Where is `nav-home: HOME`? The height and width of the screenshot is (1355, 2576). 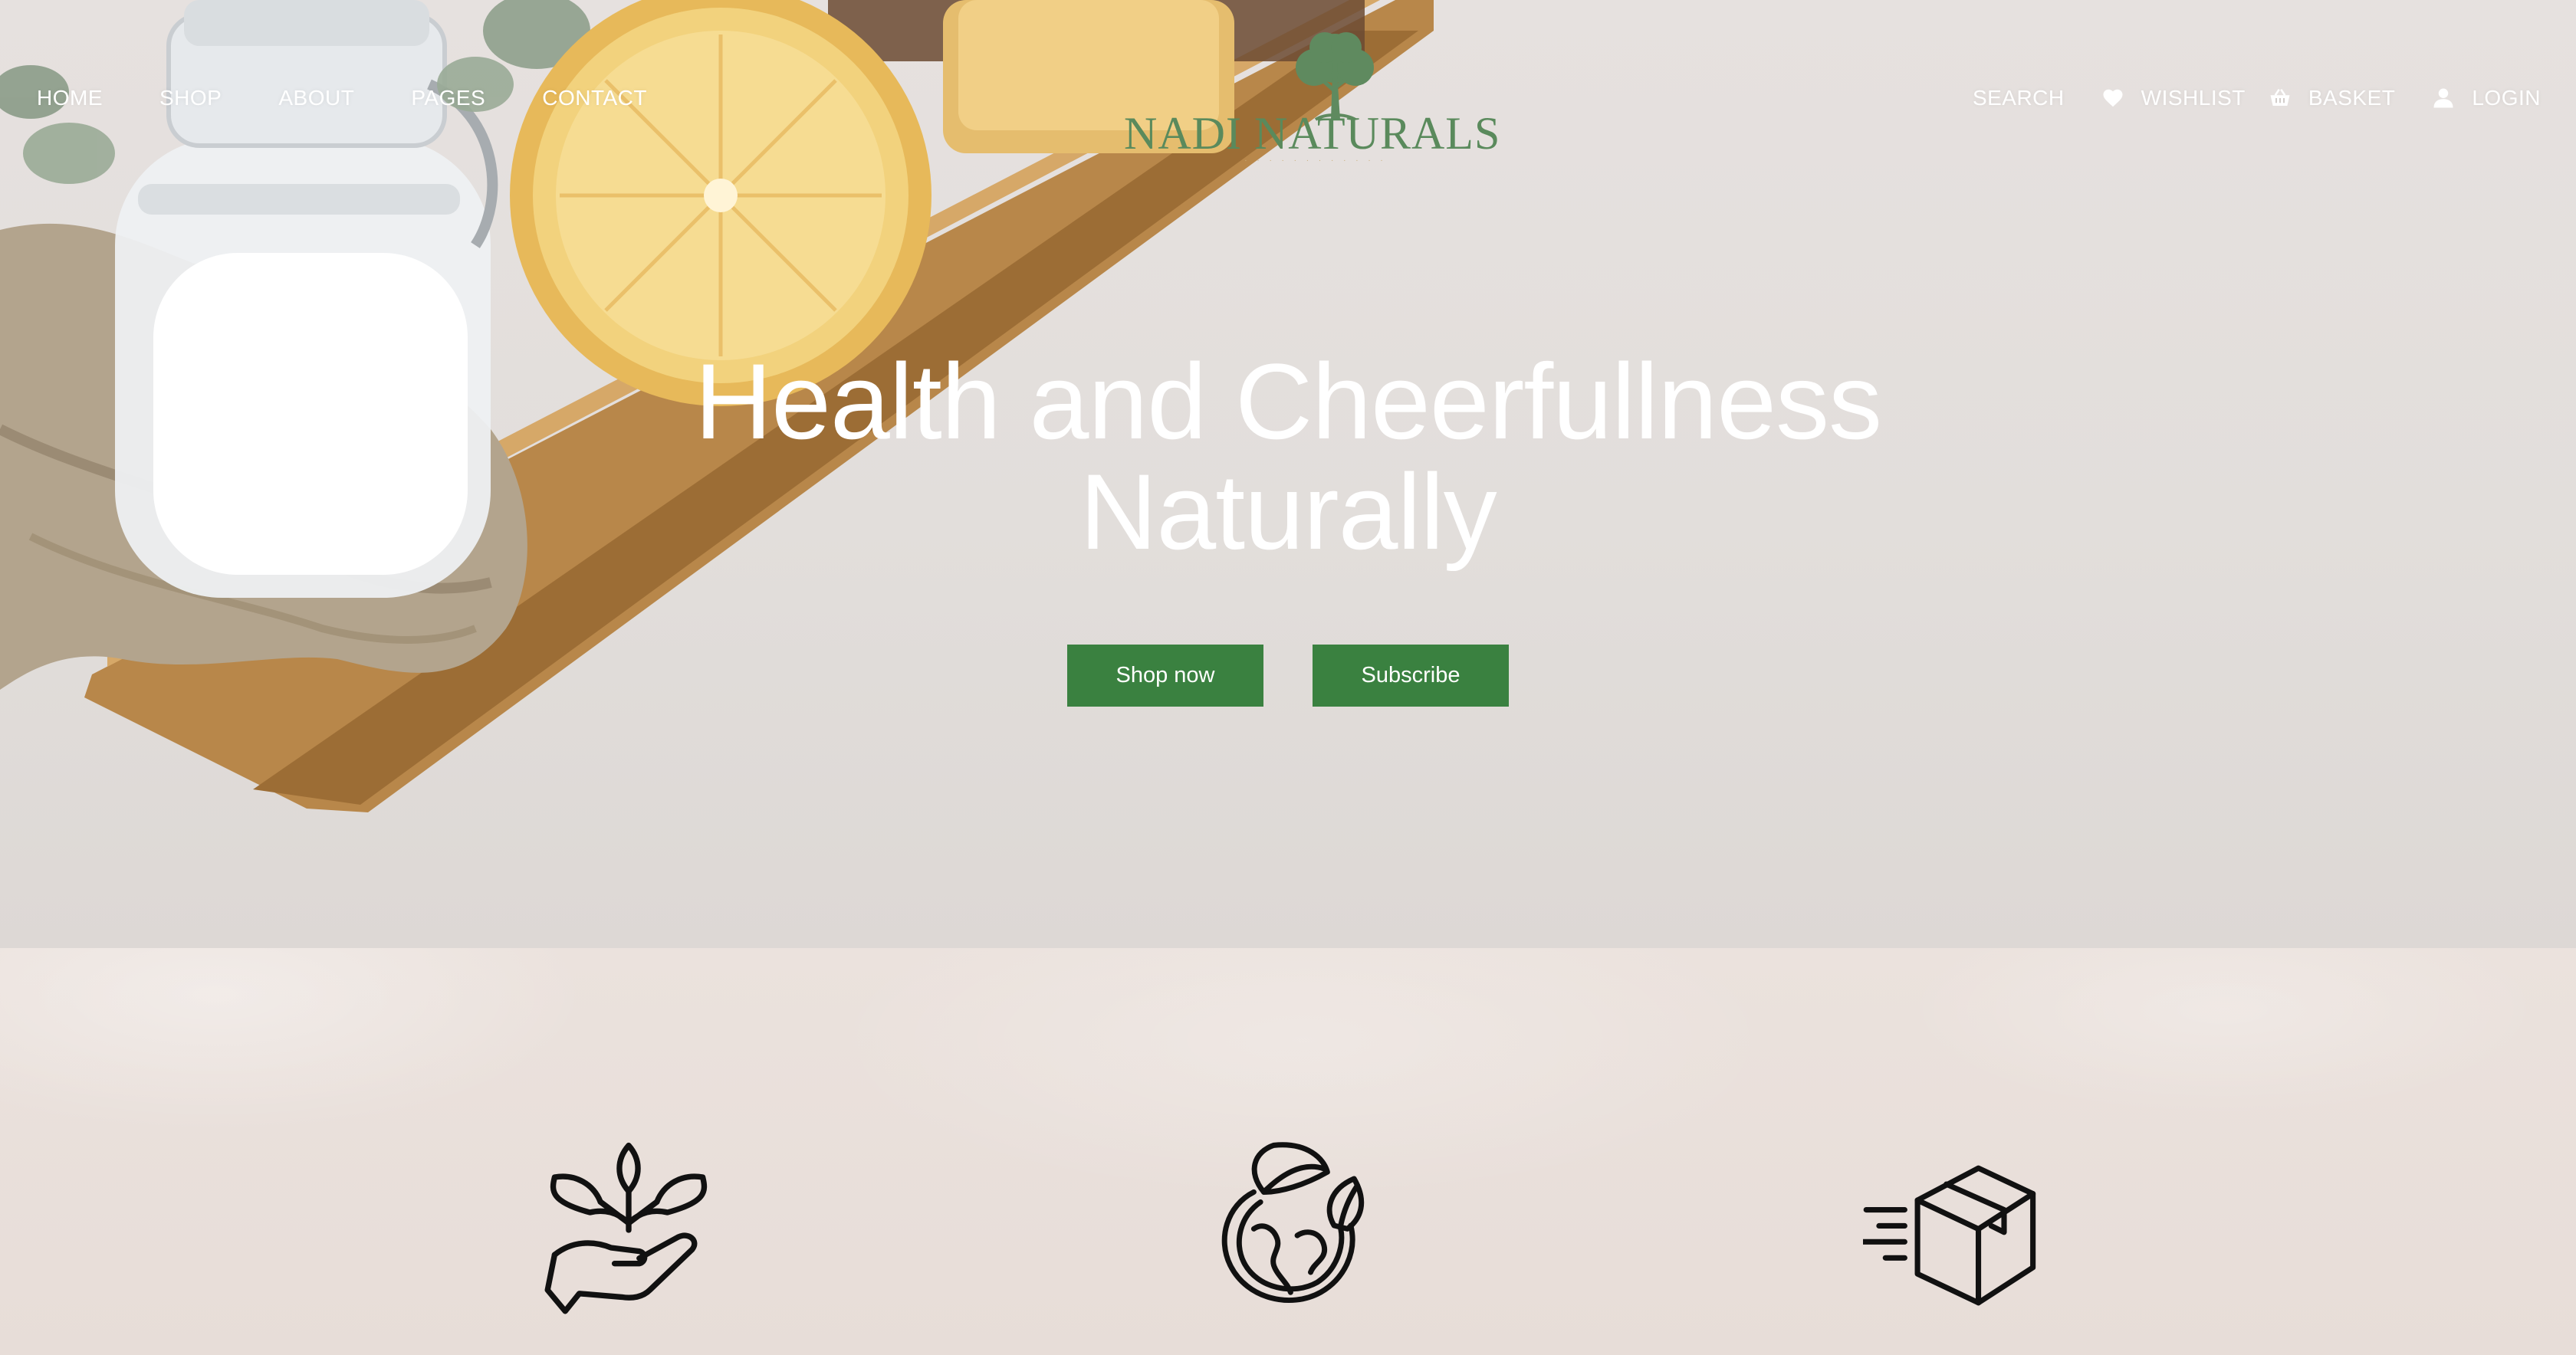
nav-home: HOME is located at coordinates (70, 98).